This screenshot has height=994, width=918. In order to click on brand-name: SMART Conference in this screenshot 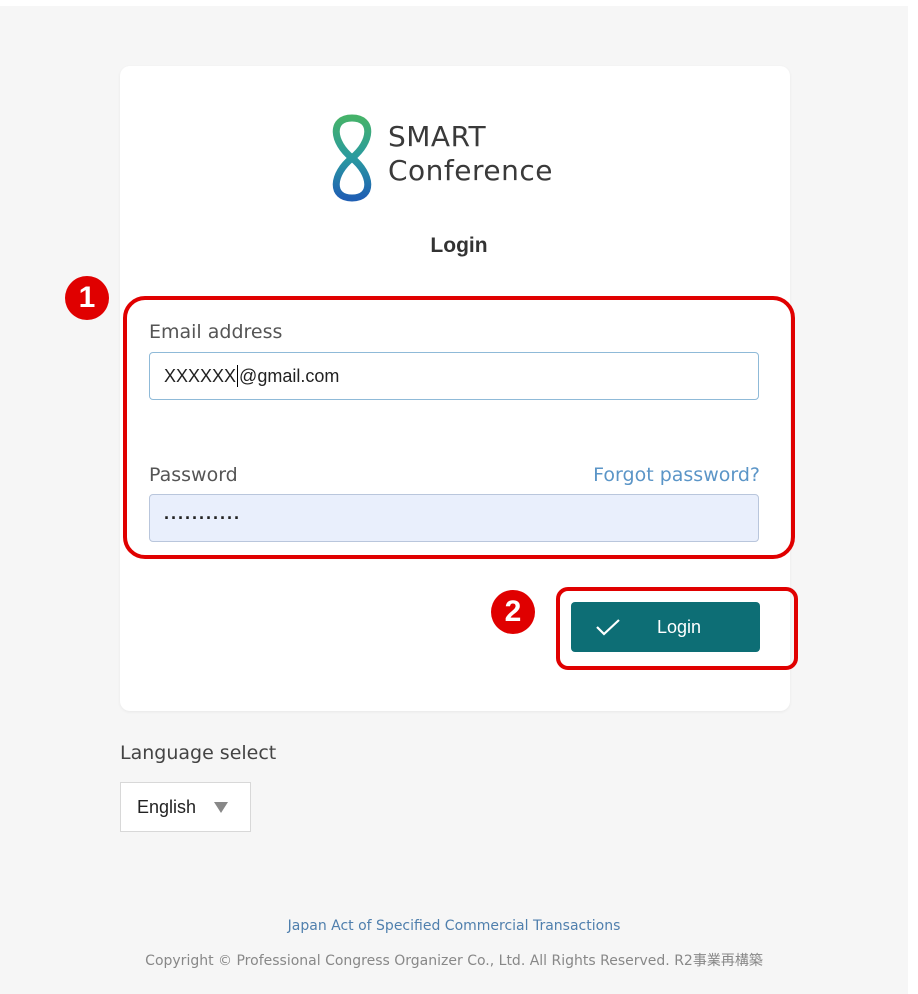, I will do `click(470, 154)`.